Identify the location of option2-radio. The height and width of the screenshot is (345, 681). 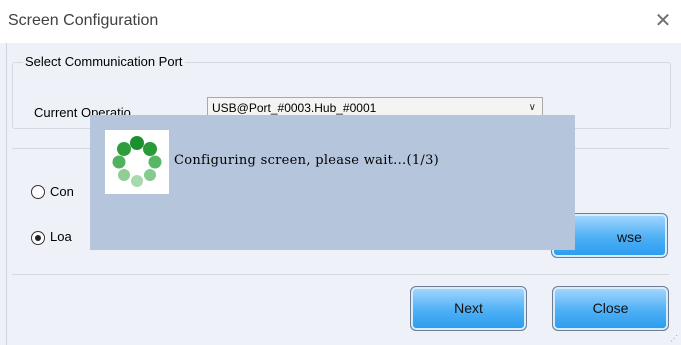
(38, 238).